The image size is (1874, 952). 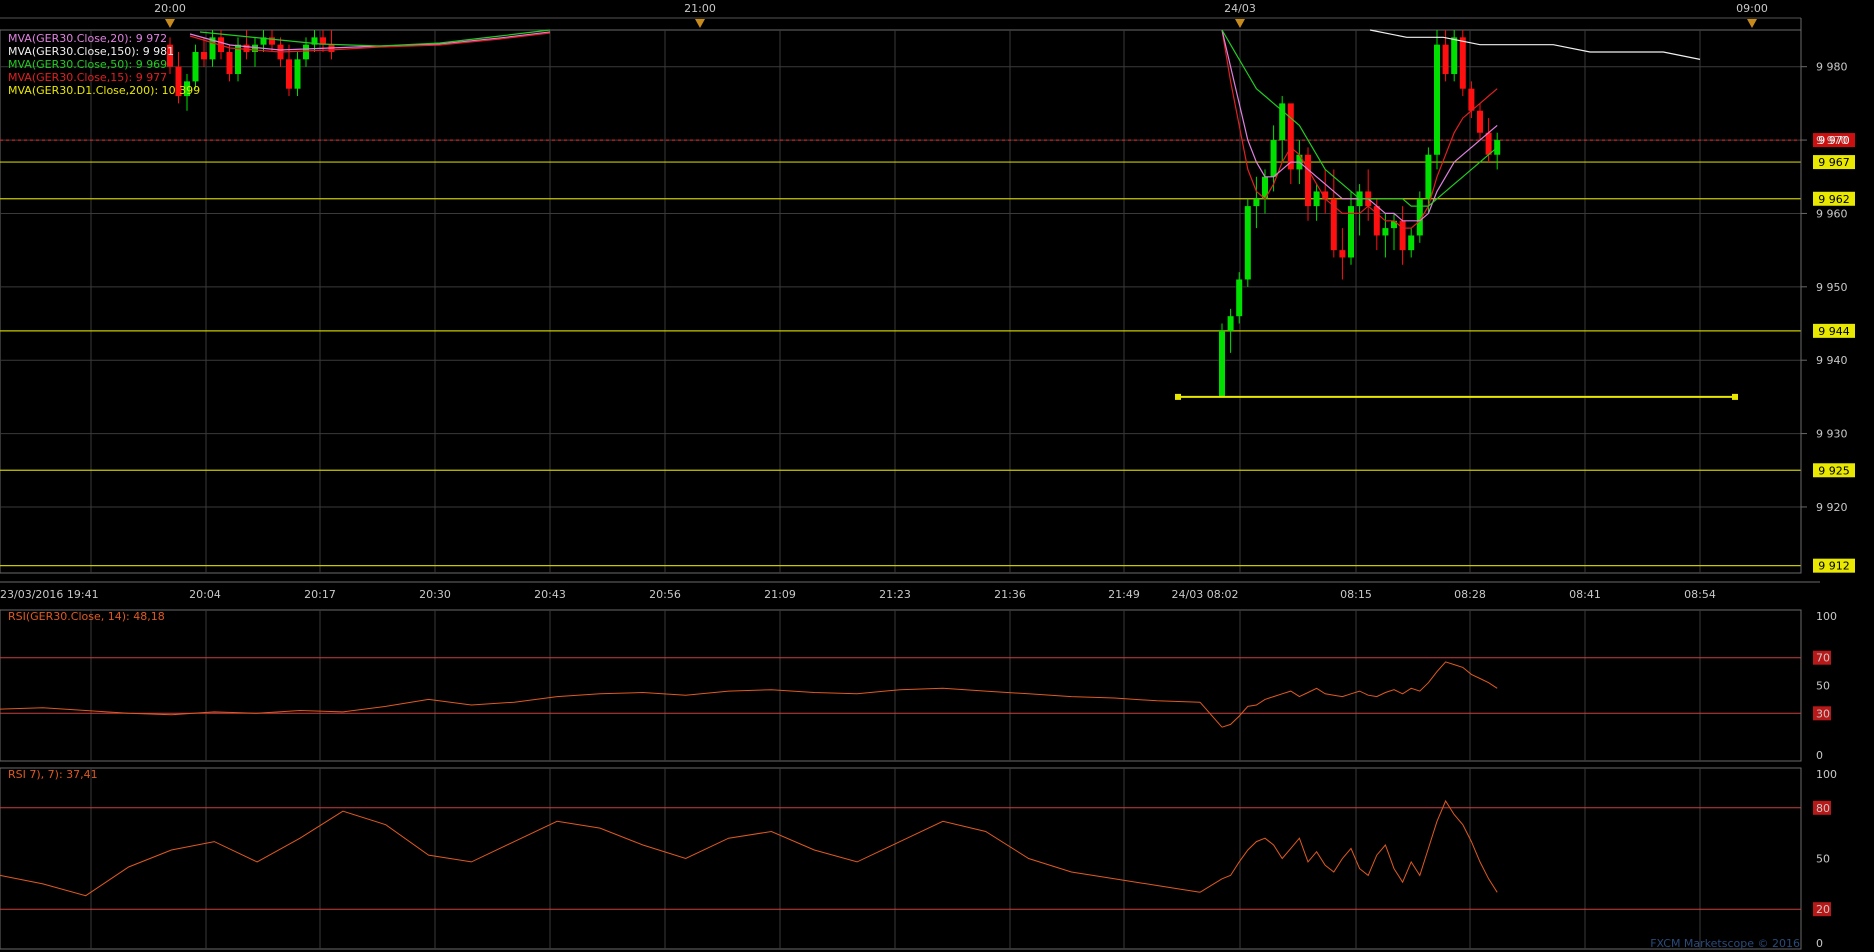 I want to click on trendline-handle-right, so click(x=1735, y=396).